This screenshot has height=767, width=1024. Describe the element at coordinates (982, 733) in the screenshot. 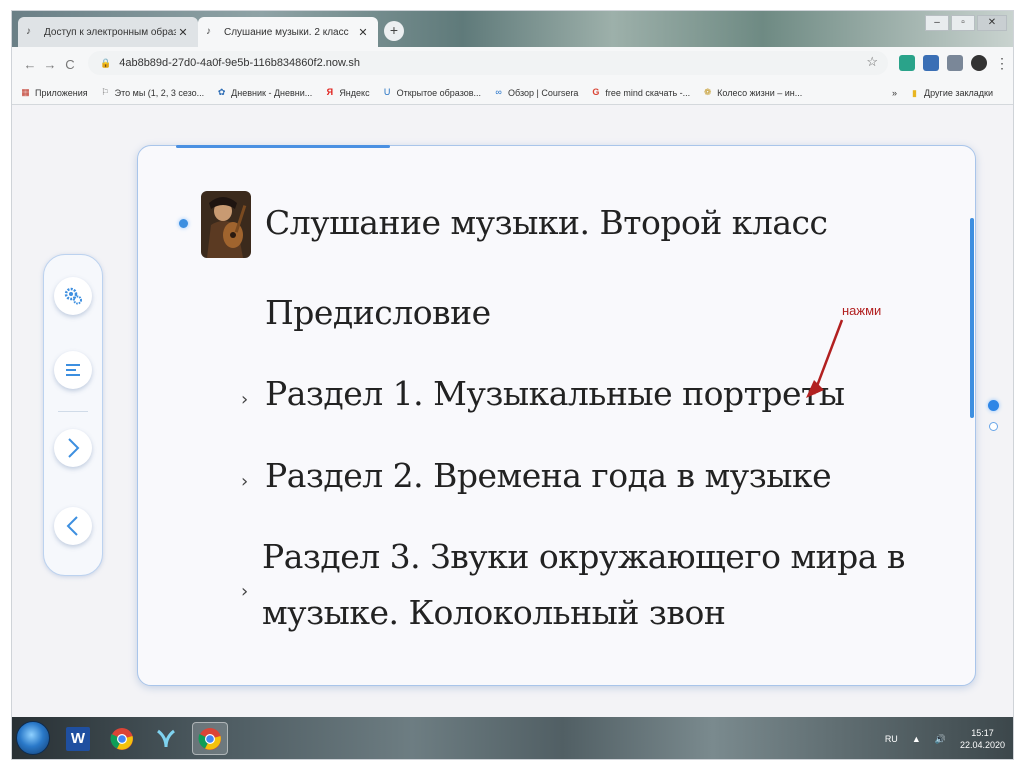

I see `clock-time: 15:17` at that location.